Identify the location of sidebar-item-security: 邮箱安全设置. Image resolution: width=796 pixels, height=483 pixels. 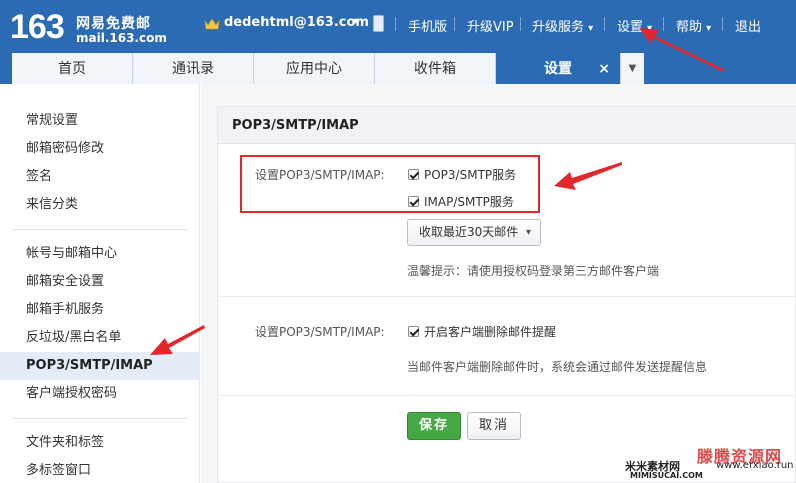
(100, 282).